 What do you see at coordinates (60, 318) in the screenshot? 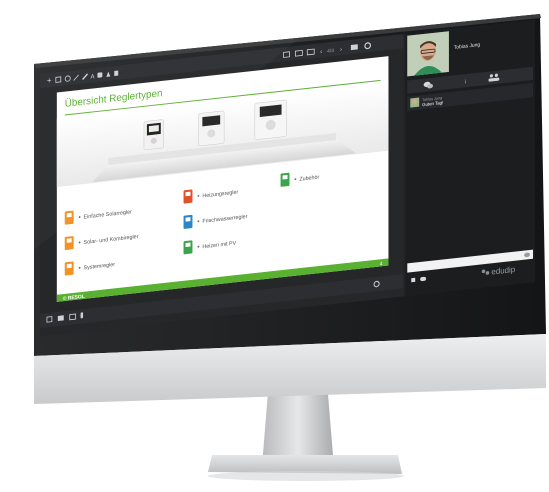
I see `camera-icon` at bounding box center [60, 318].